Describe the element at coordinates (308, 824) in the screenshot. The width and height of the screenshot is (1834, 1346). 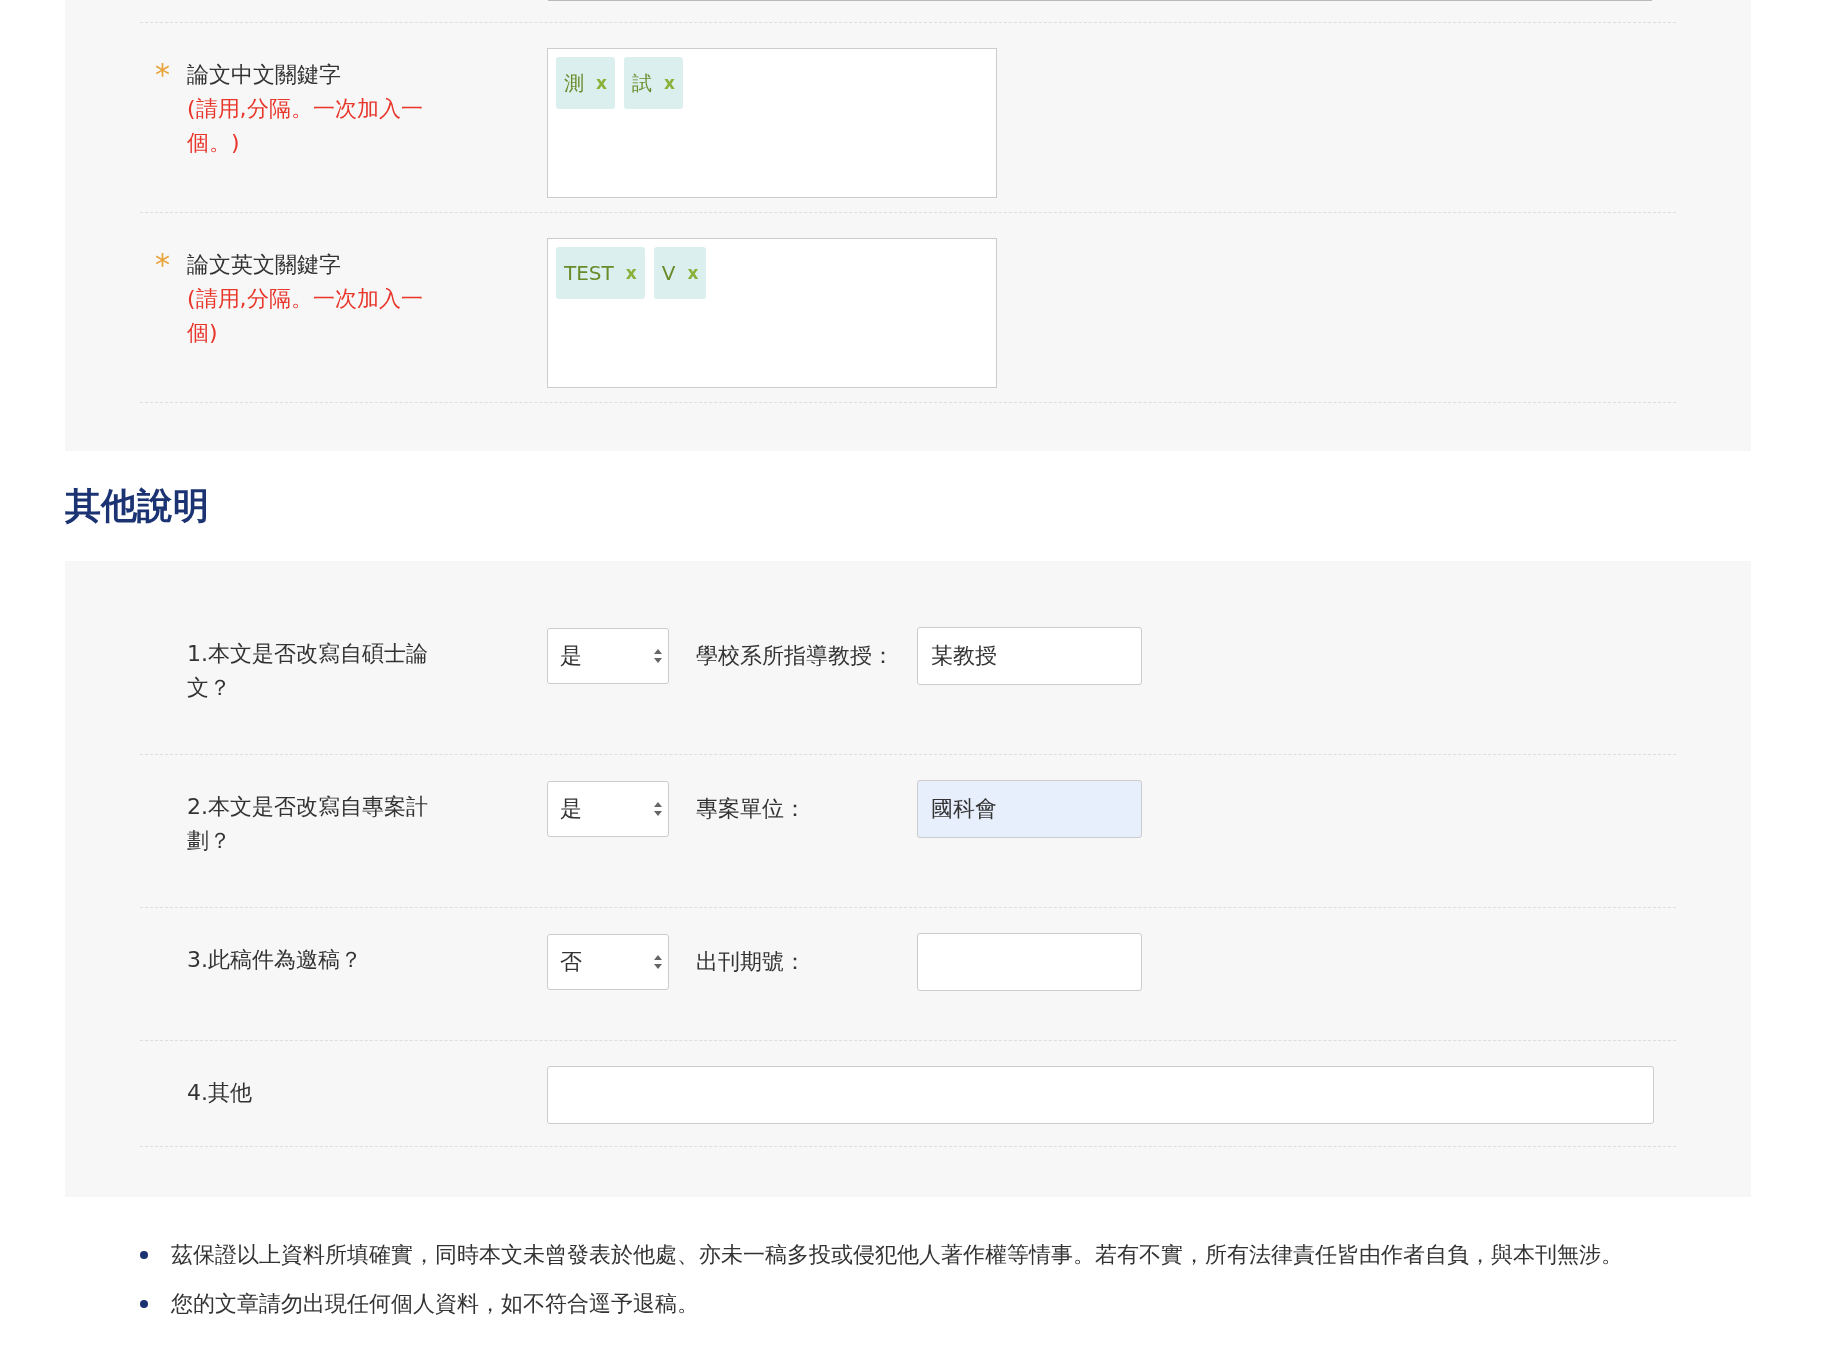
I see `question-label: 2.本文是否改寫自專案計劃？` at that location.